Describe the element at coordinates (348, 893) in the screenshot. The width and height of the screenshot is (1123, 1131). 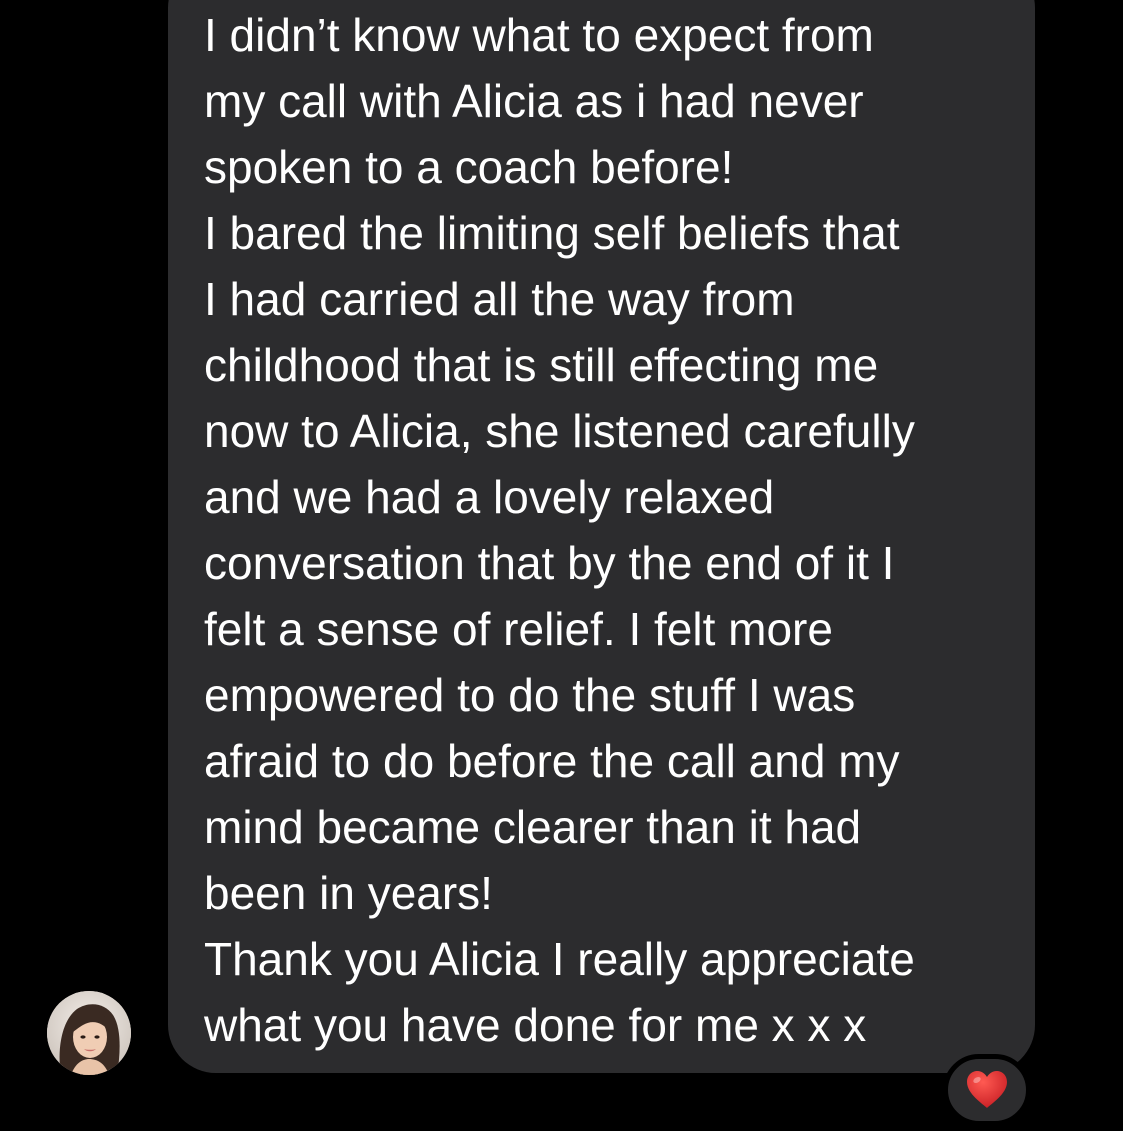
I see `message-line: been in years!` at that location.